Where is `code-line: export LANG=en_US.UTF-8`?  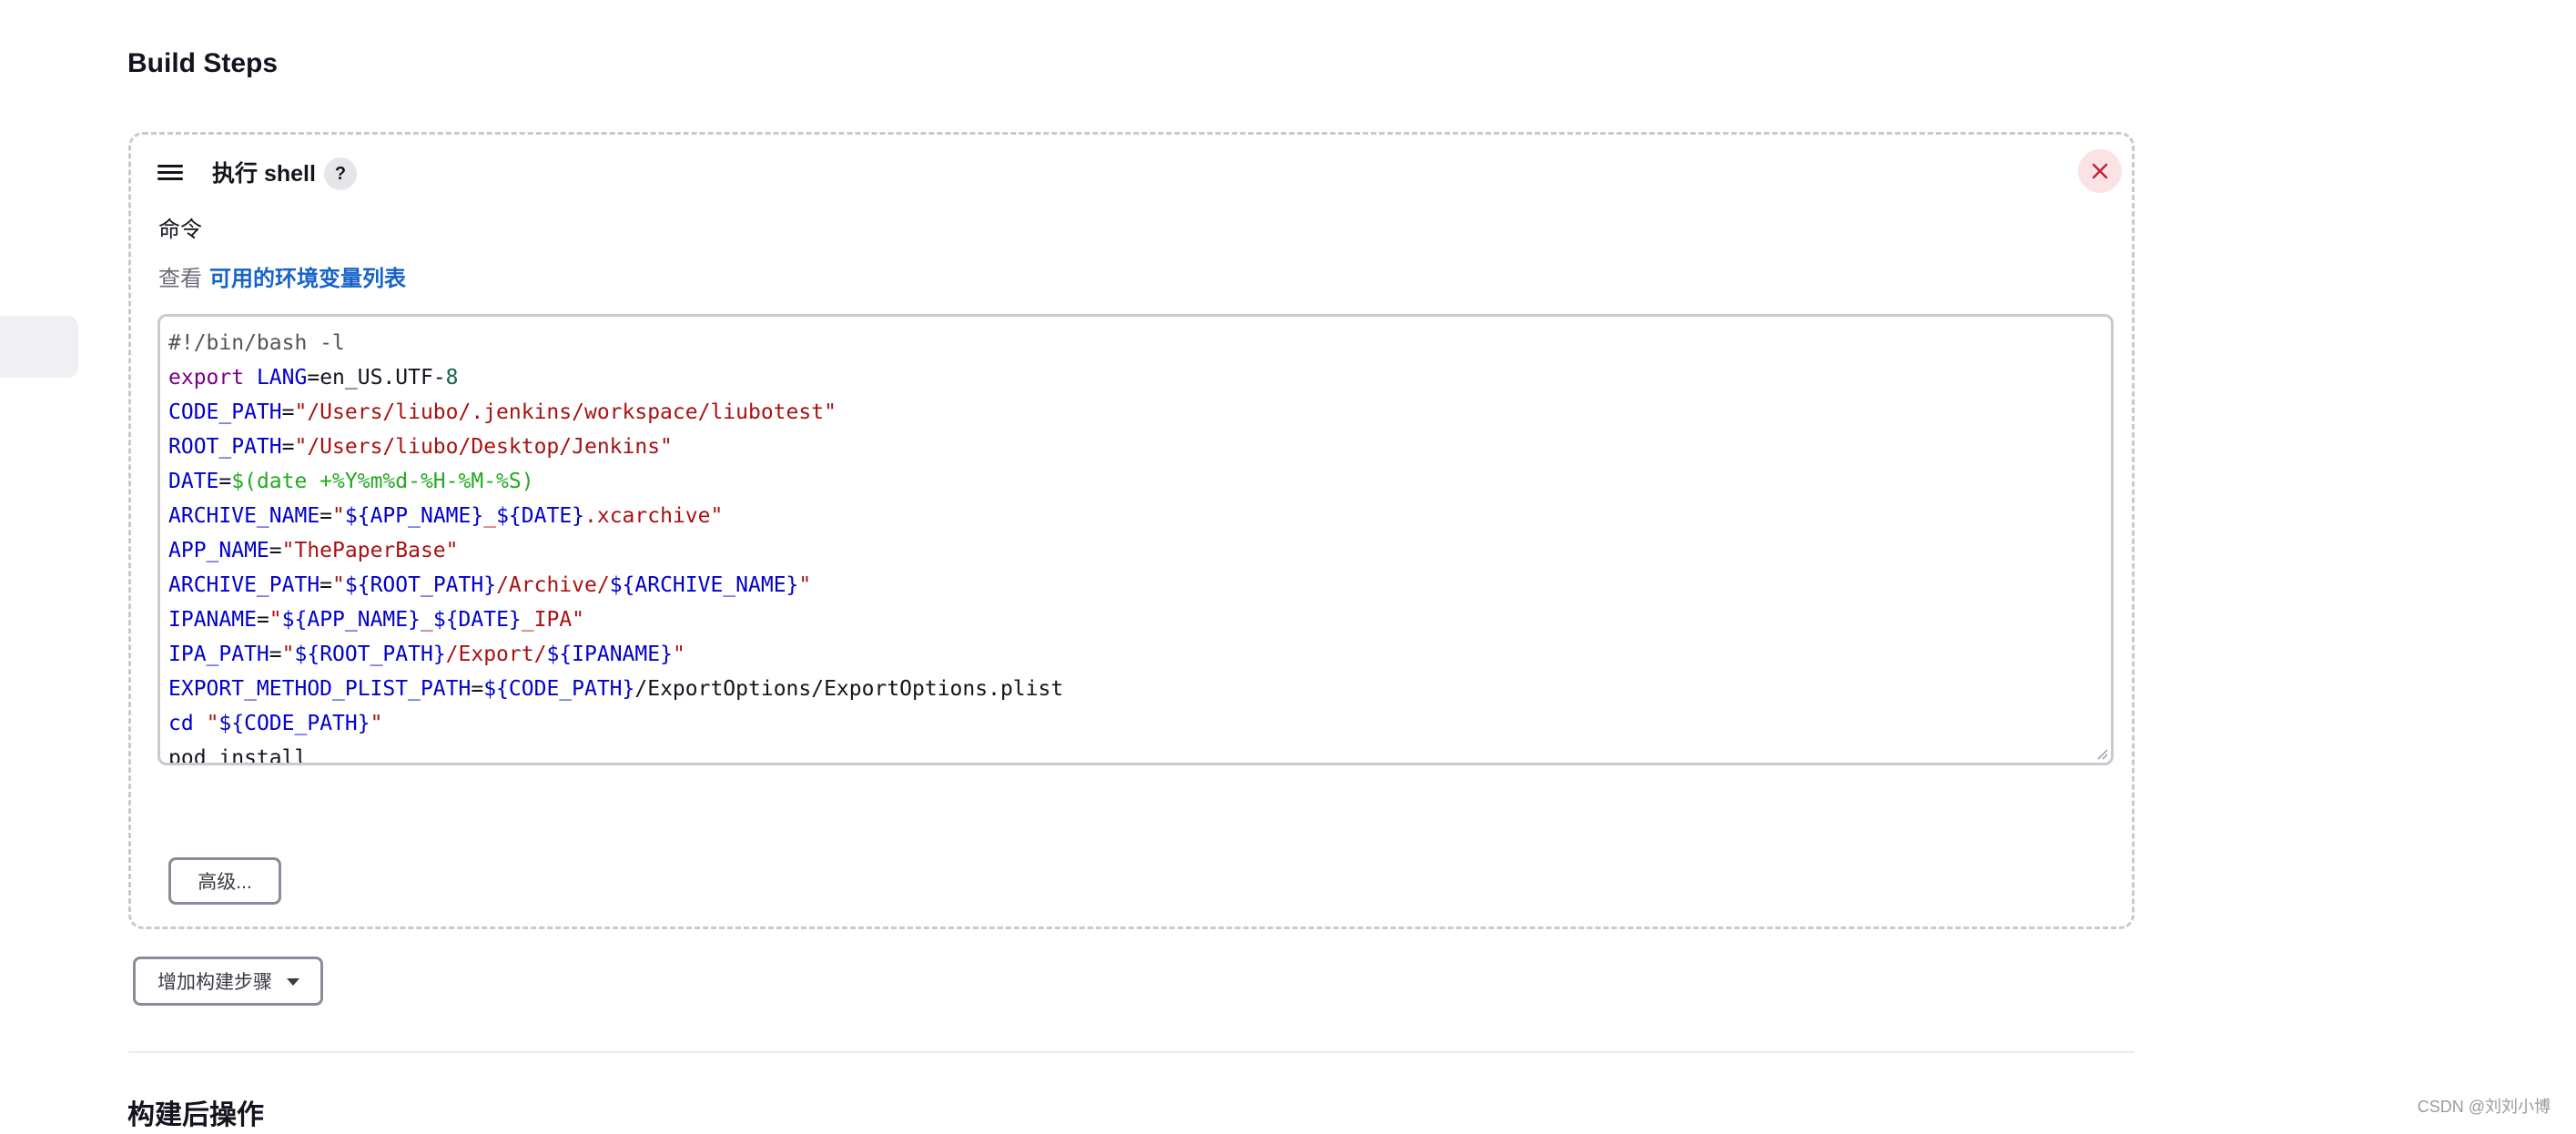
code-line: export LANG=en_US.UTF-8 is located at coordinates (615, 377).